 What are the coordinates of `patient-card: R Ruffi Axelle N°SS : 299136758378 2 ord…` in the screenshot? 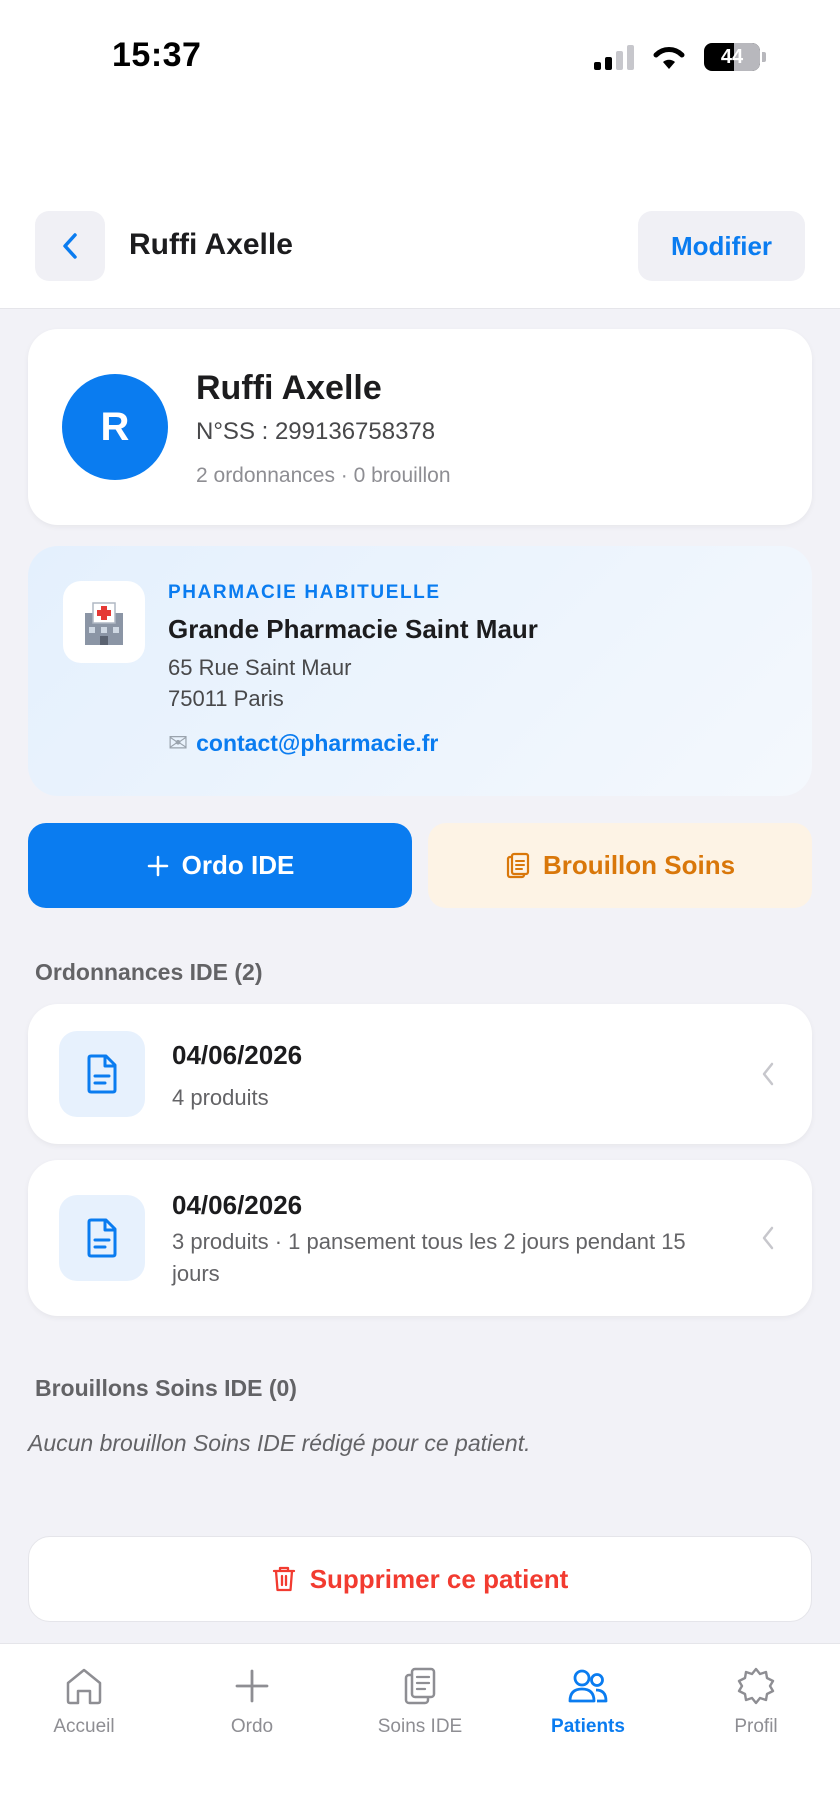 It's located at (420, 427).